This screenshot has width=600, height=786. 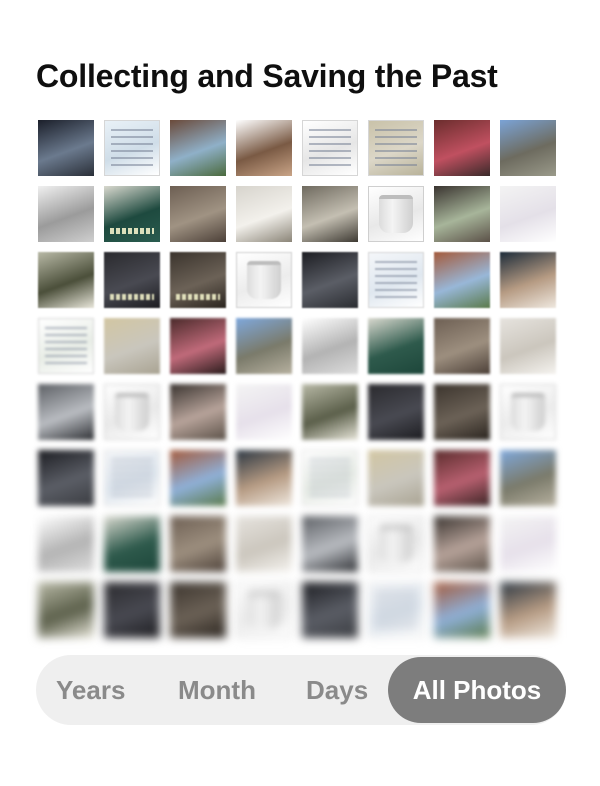 What do you see at coordinates (477, 690) in the screenshot?
I see `segment-all-photos: All Photos` at bounding box center [477, 690].